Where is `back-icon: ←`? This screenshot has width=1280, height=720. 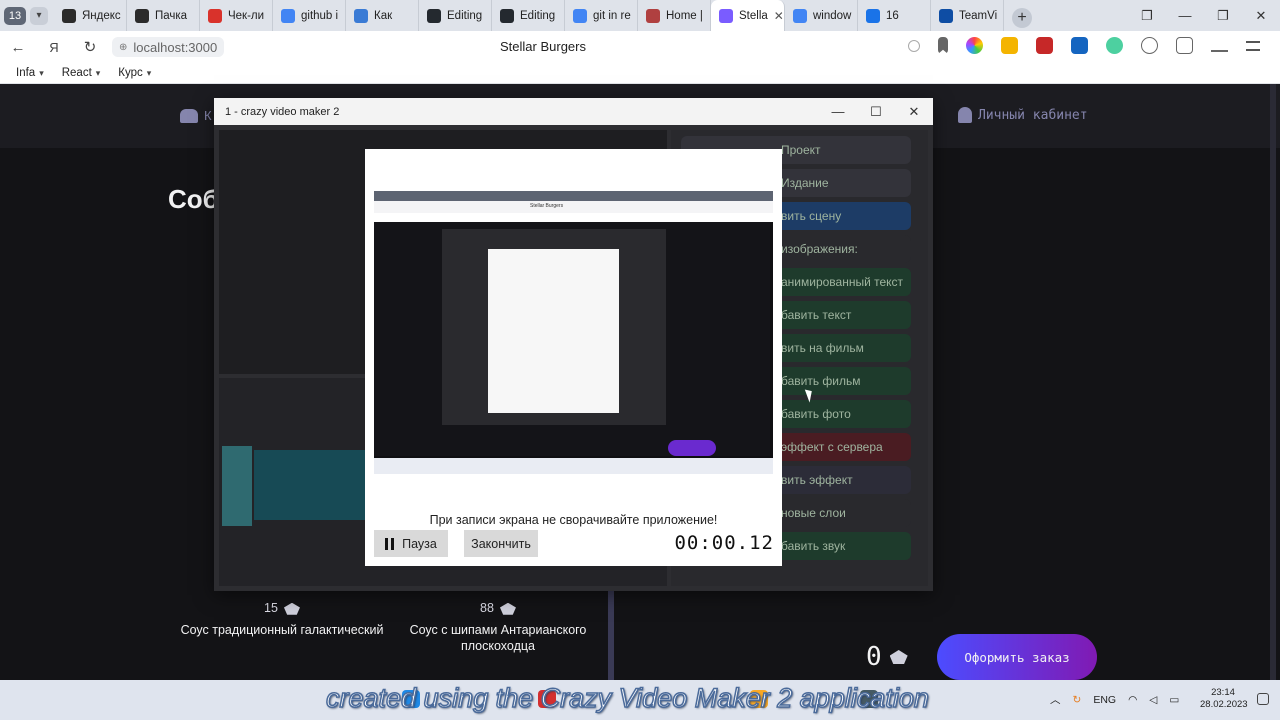 back-icon: ← is located at coordinates (18, 47).